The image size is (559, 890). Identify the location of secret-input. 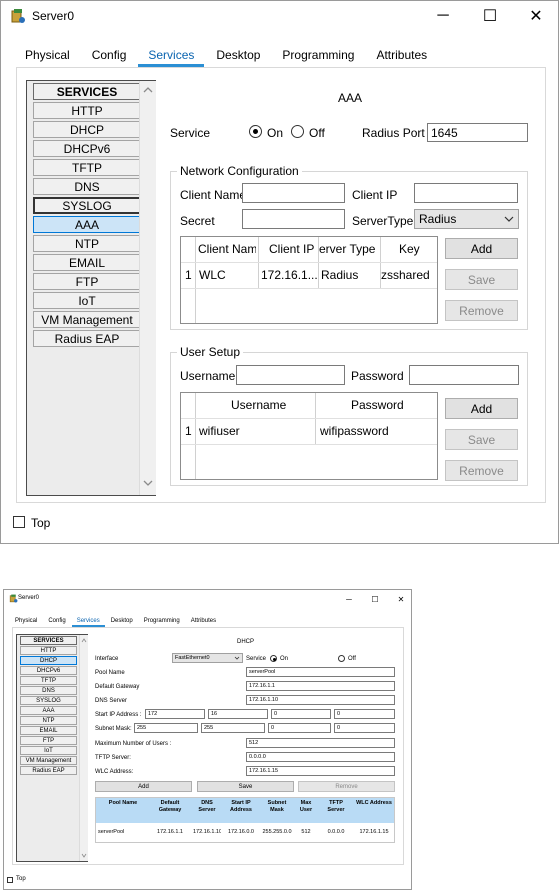
(293, 219).